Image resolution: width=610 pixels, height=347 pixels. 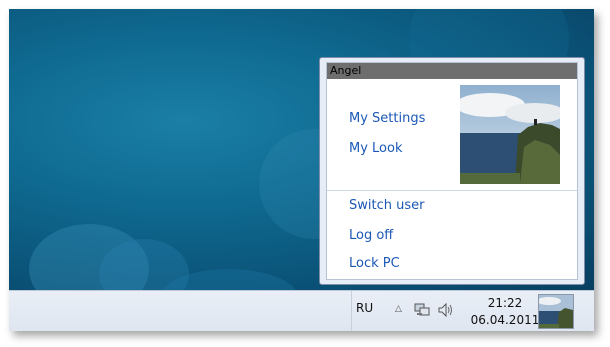 I want to click on taskbar: RU △ 21:22 06.04.2011, so click(x=301, y=310).